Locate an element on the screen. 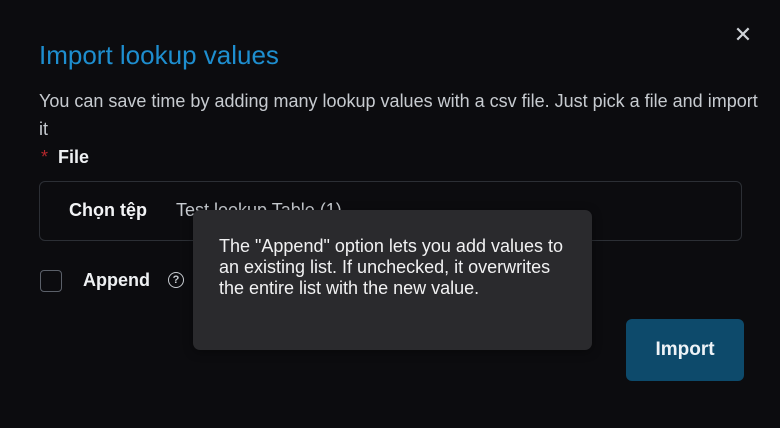  choose-file-button: Chọn tệp is located at coordinates (108, 210).